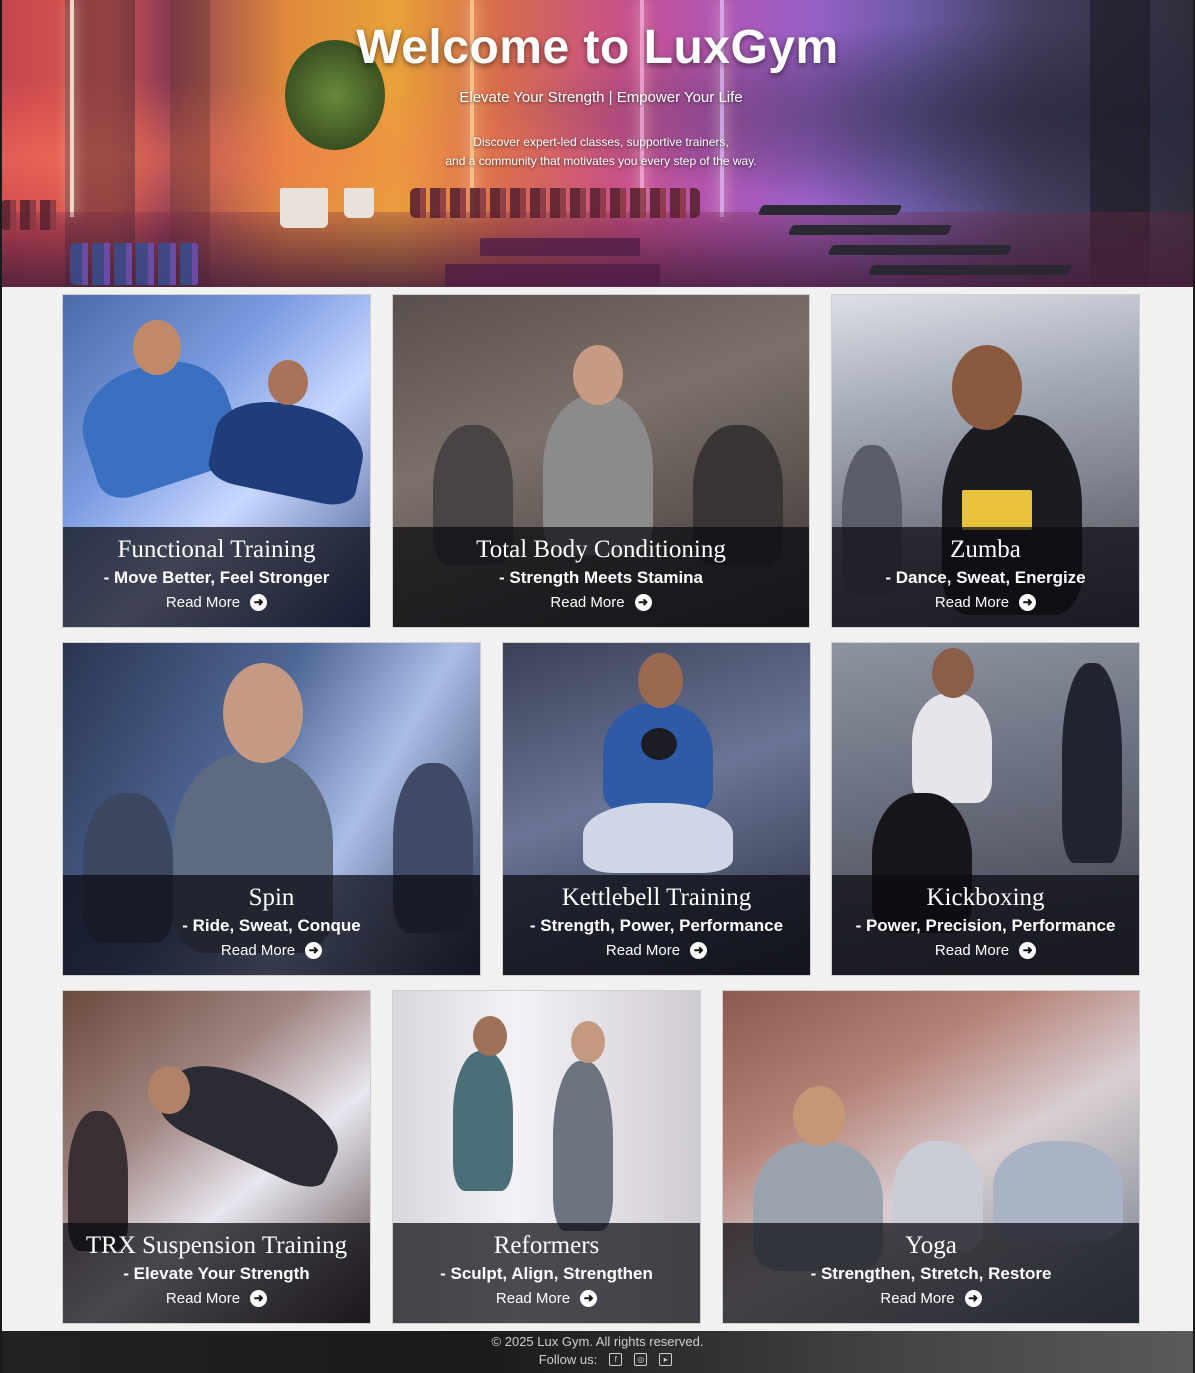 The height and width of the screenshot is (1373, 1195). Describe the element at coordinates (568, 1359) in the screenshot. I see `follow-label: Follow us:` at that location.